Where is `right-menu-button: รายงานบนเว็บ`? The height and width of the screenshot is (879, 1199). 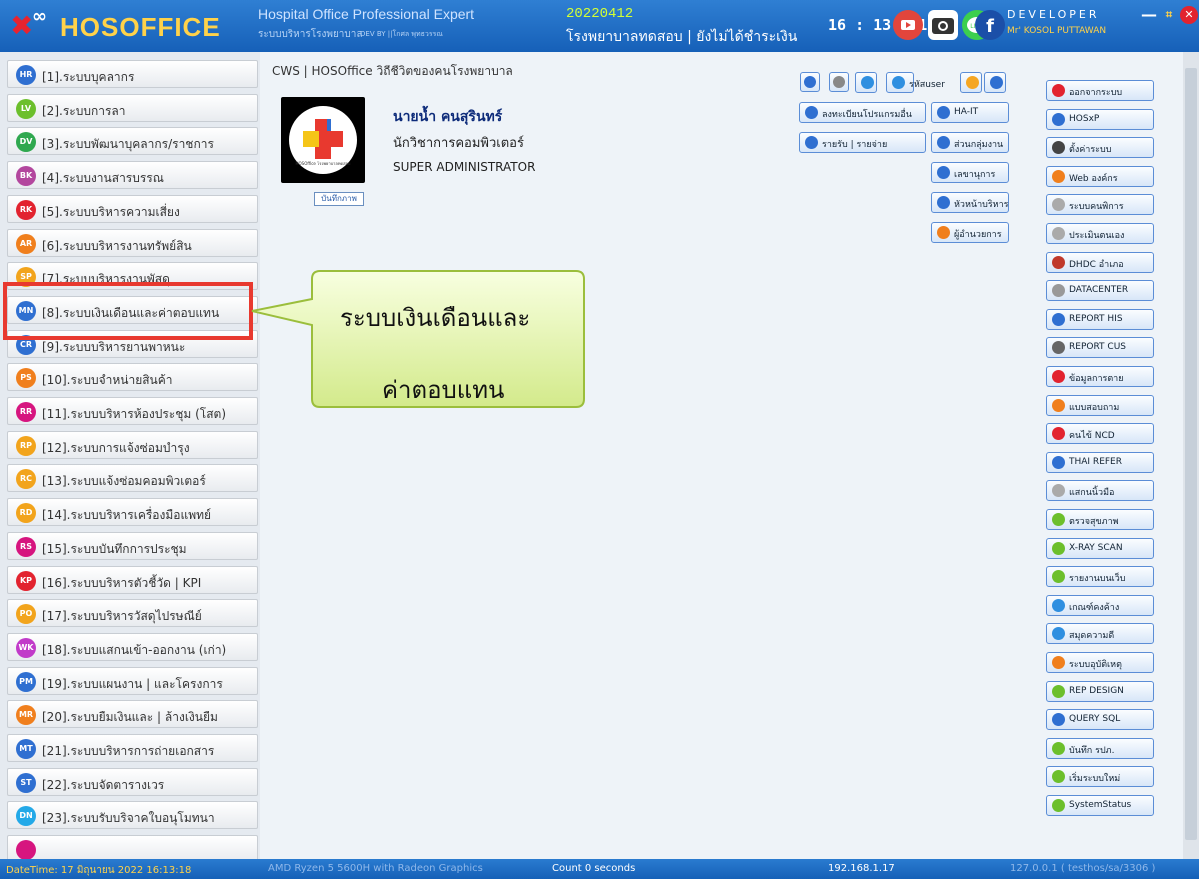
right-menu-button: รายงานบนเว็บ is located at coordinates (1100, 577).